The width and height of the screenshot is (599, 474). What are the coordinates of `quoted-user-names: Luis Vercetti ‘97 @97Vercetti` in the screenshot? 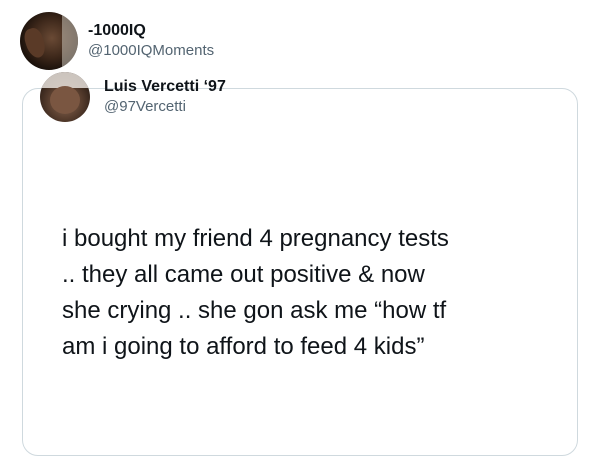 It's located at (165, 97).